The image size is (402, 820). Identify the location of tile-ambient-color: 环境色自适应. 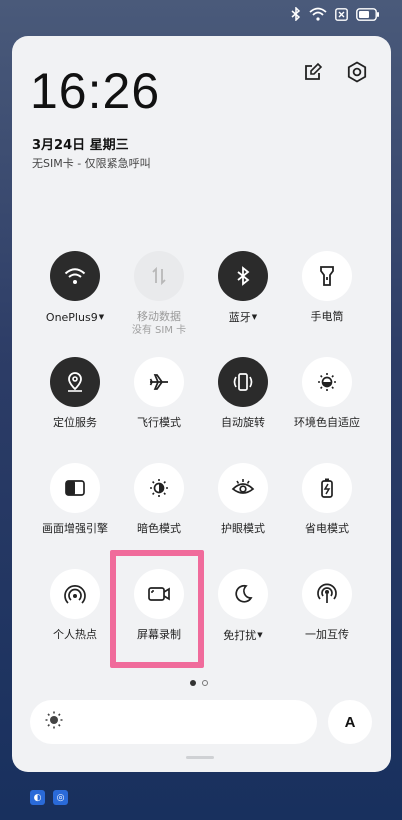
(327, 393).